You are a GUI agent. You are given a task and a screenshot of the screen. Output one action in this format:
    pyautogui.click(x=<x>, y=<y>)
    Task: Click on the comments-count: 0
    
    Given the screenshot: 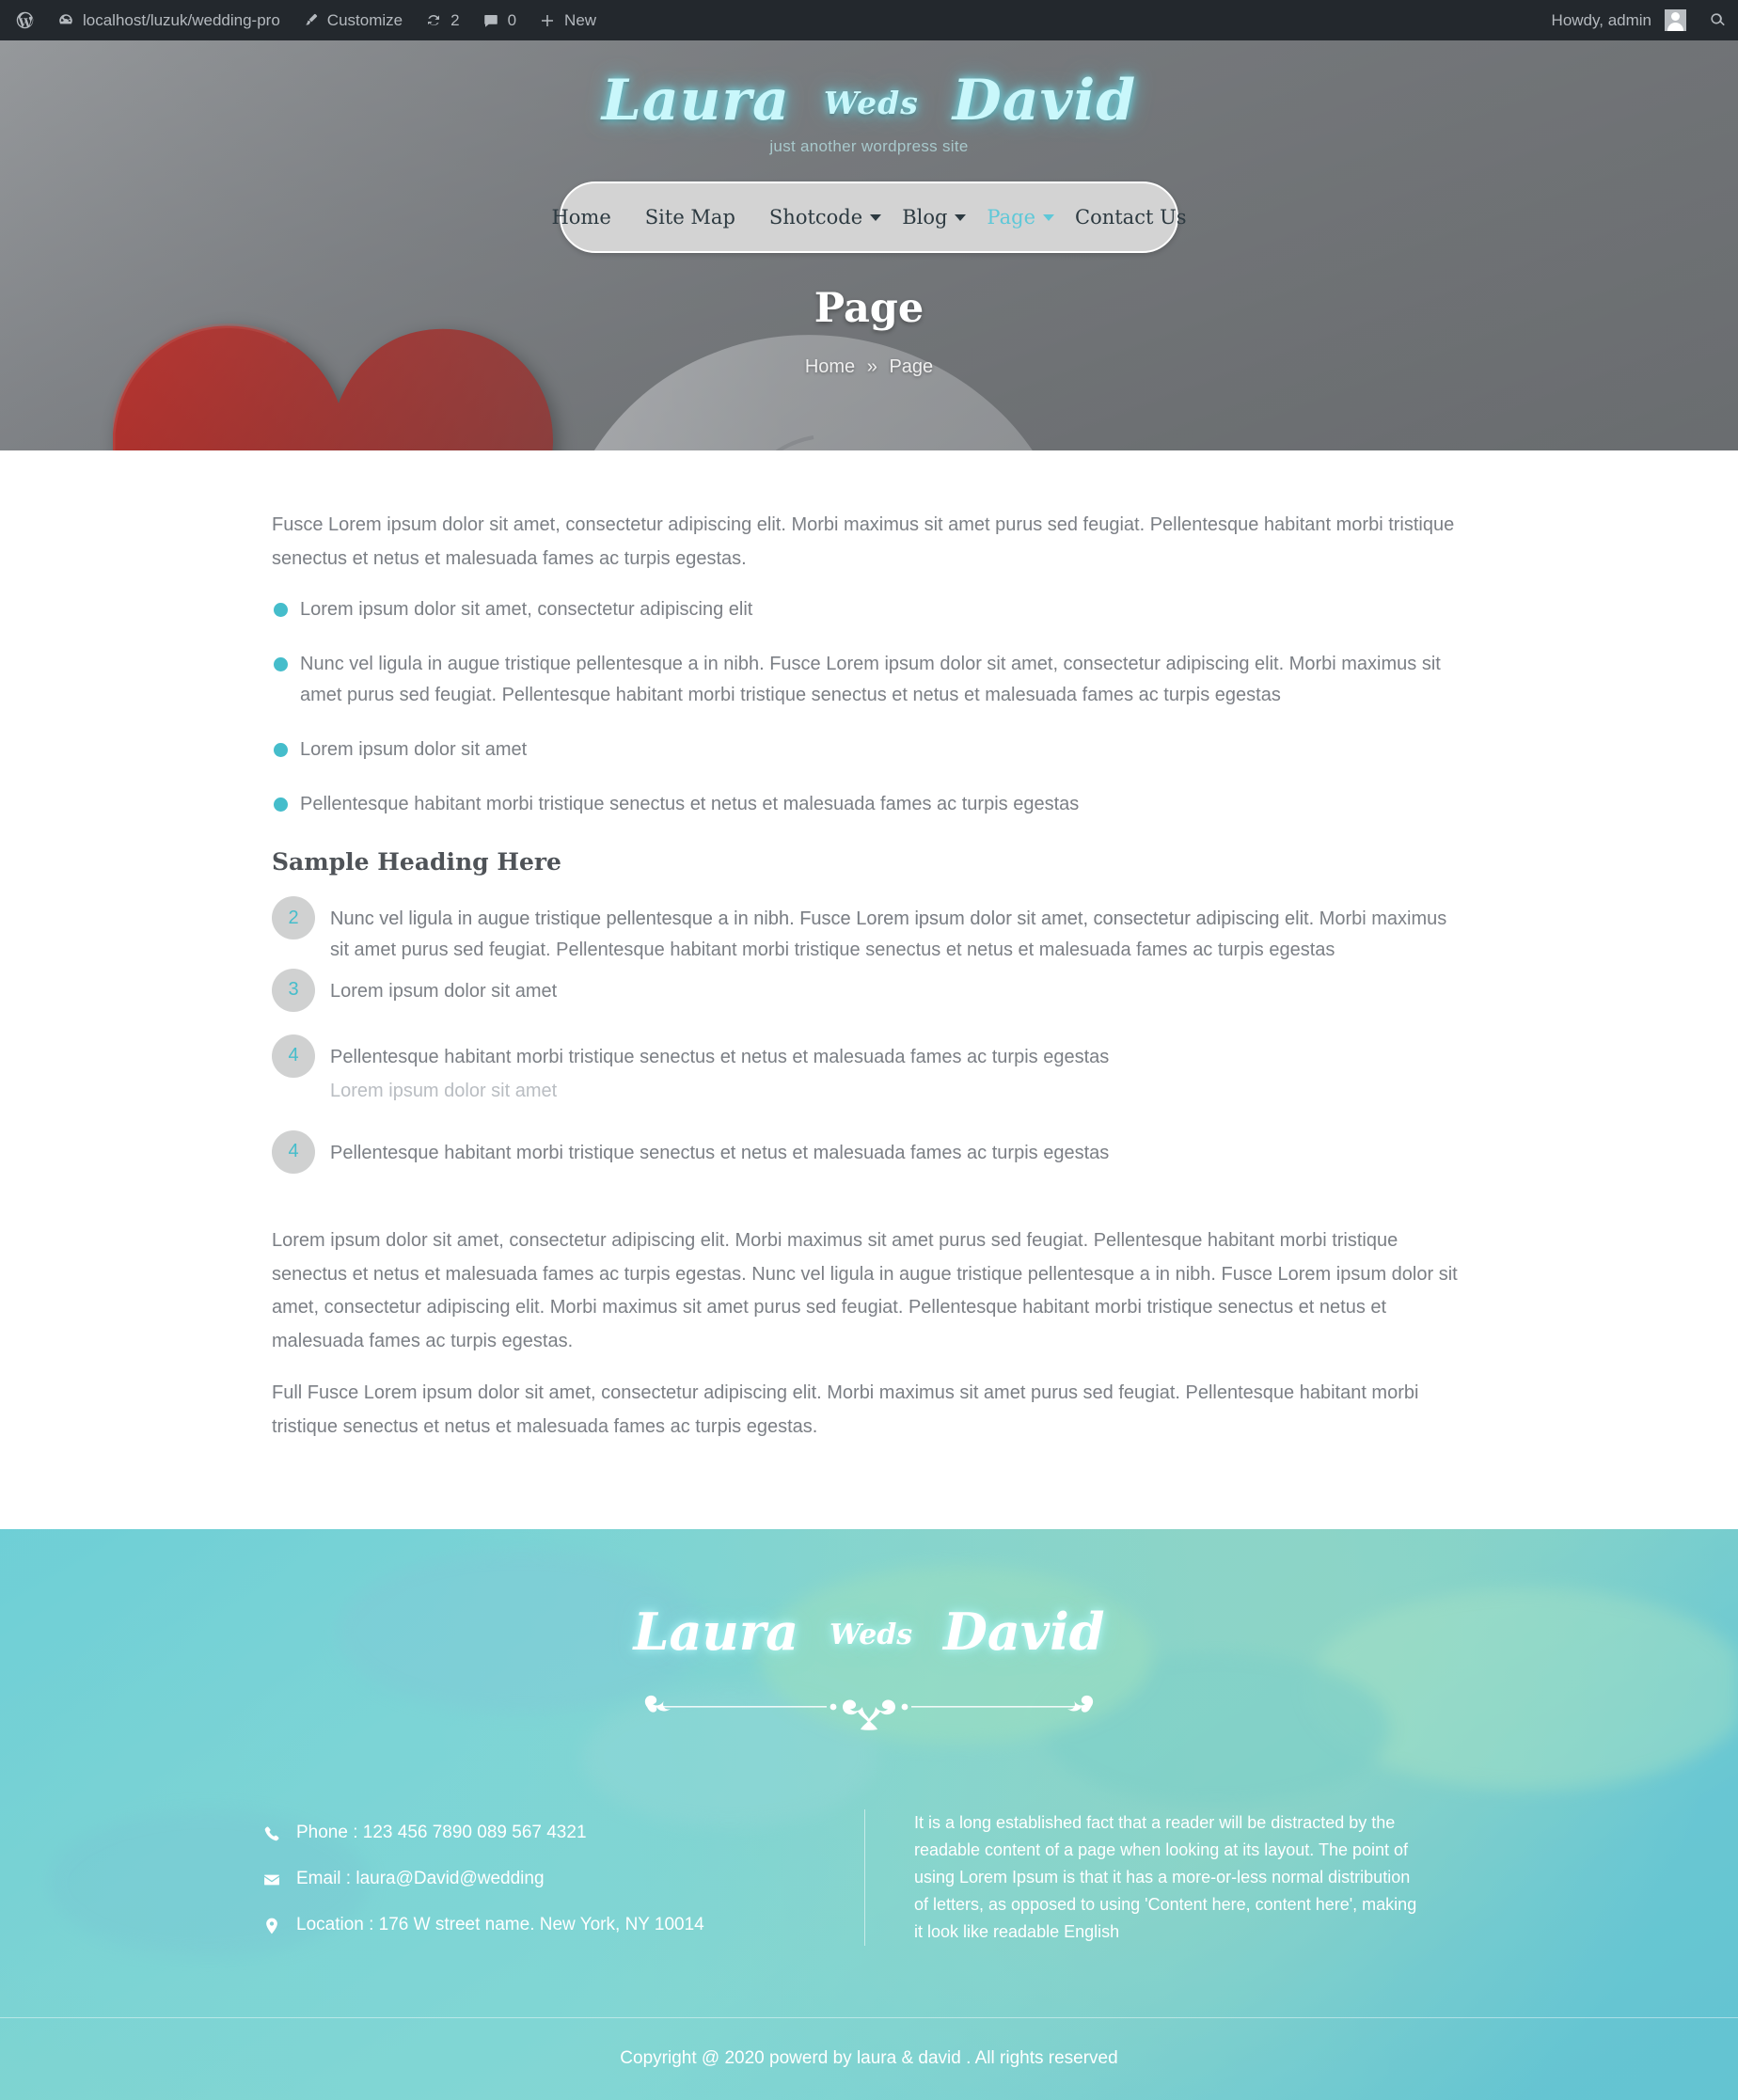 What is the action you would take?
    pyautogui.click(x=512, y=19)
    